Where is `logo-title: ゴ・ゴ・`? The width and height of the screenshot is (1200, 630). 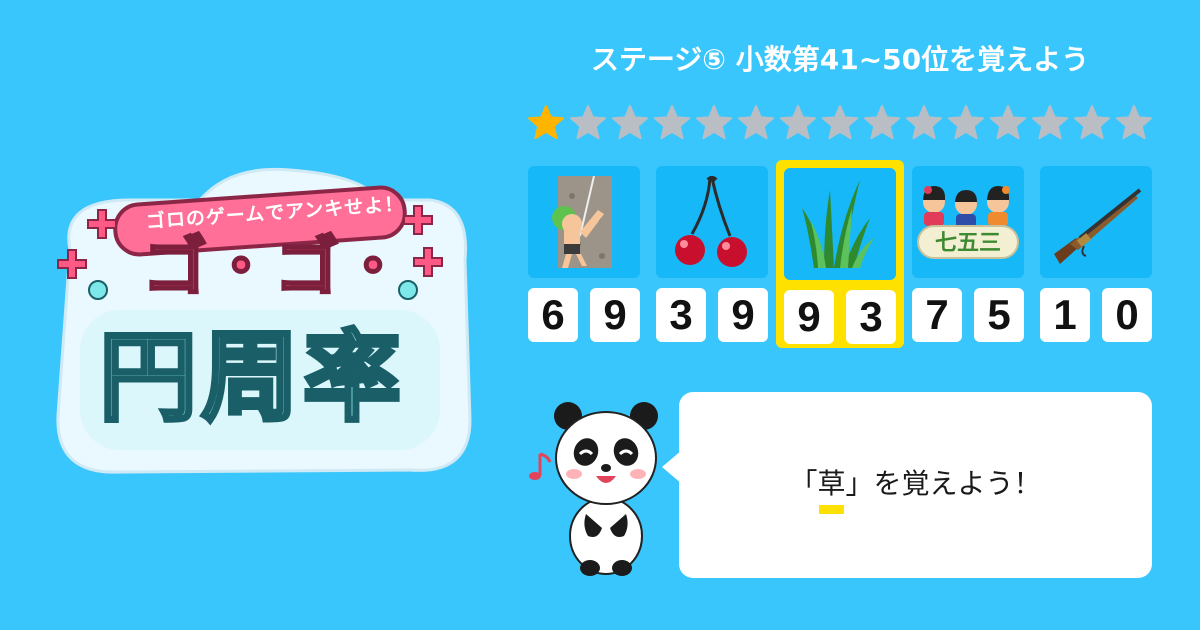
logo-title: ゴ・ゴ・ is located at coordinates (274, 268).